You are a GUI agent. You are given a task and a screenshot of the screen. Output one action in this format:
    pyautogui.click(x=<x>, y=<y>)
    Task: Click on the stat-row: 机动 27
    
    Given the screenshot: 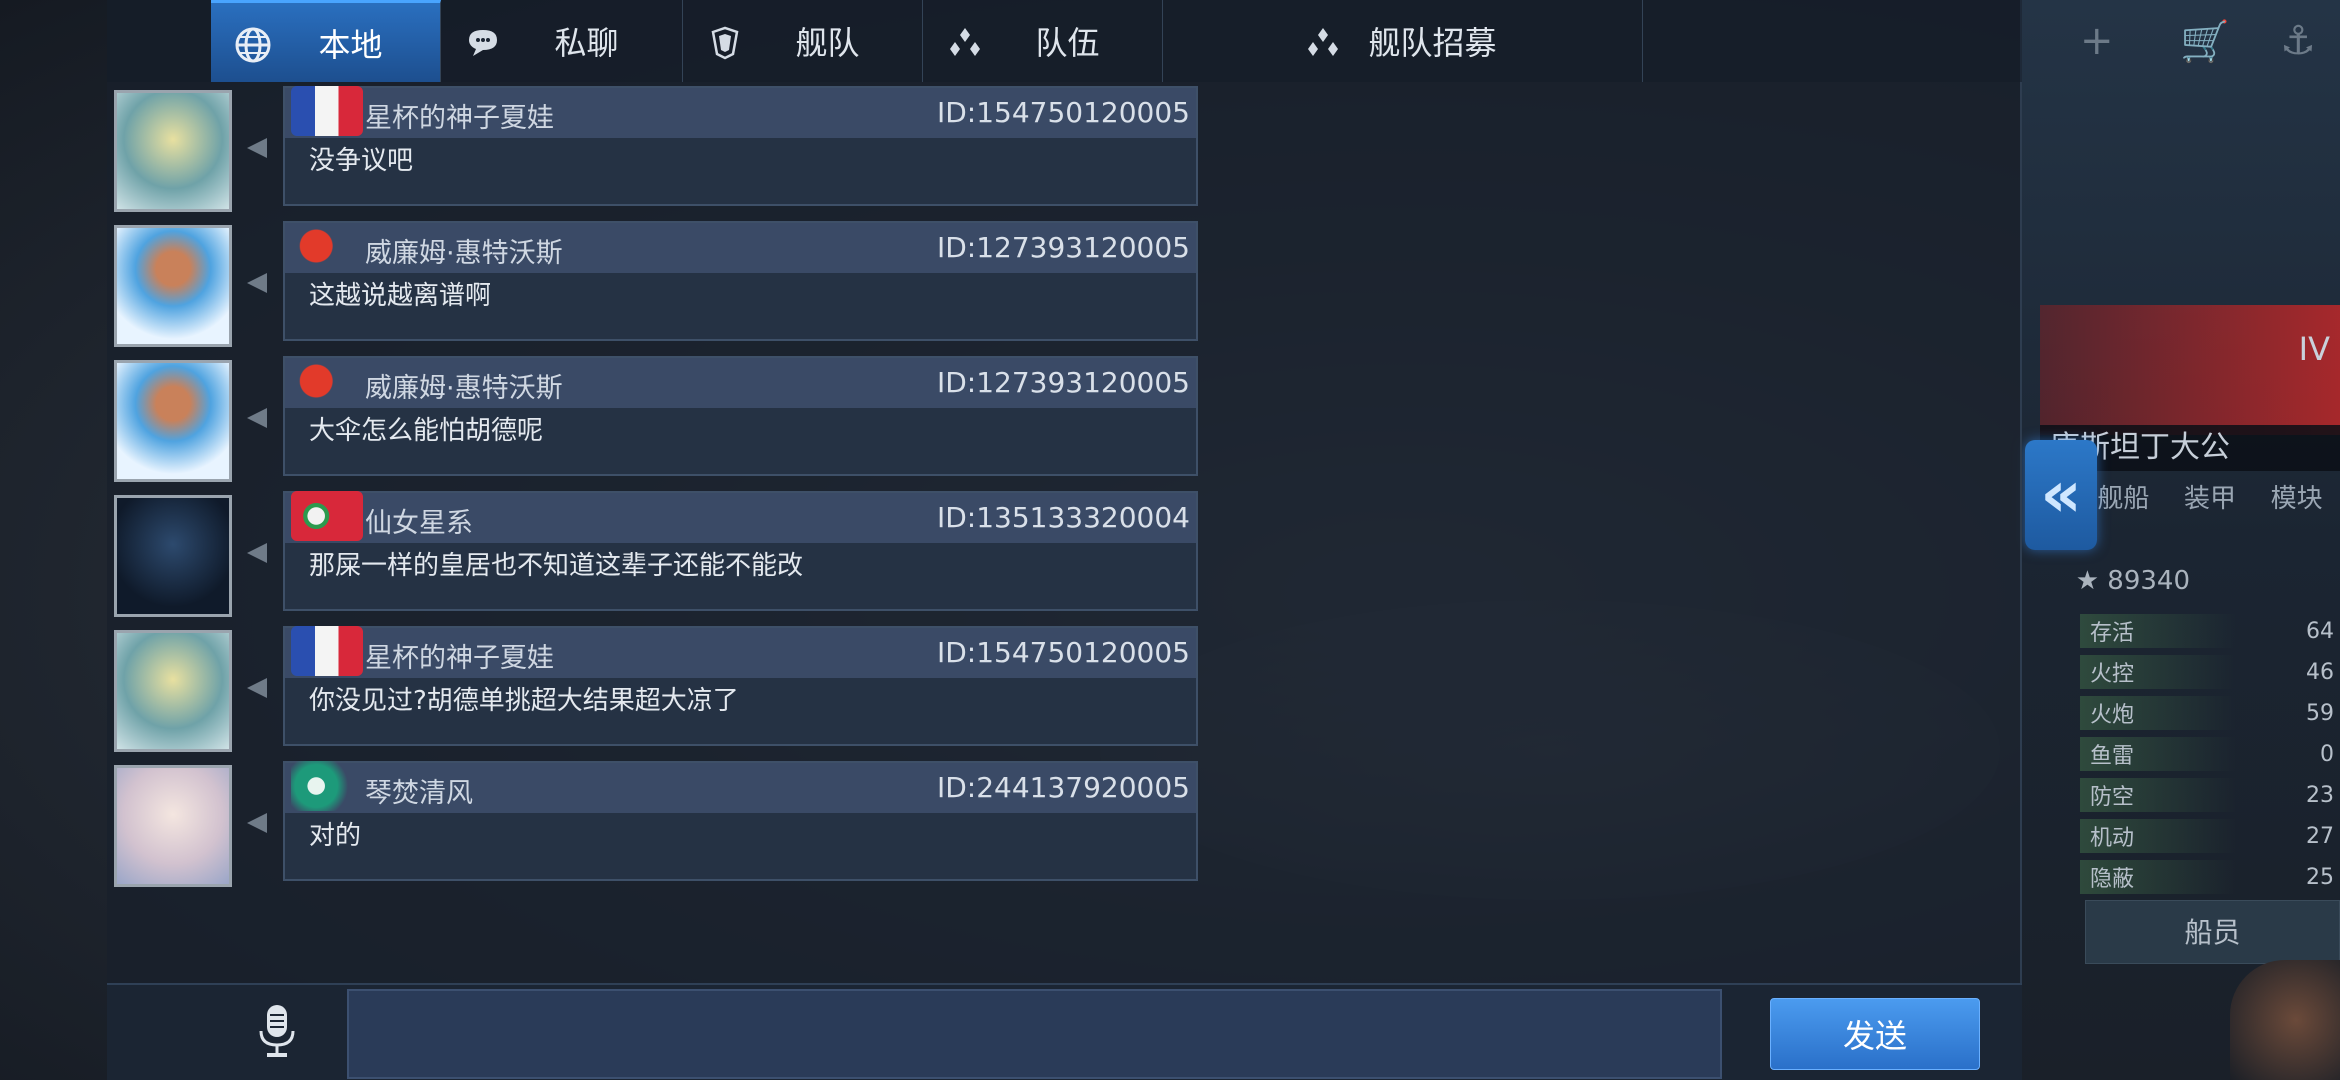 What is the action you would take?
    pyautogui.click(x=2210, y=836)
    